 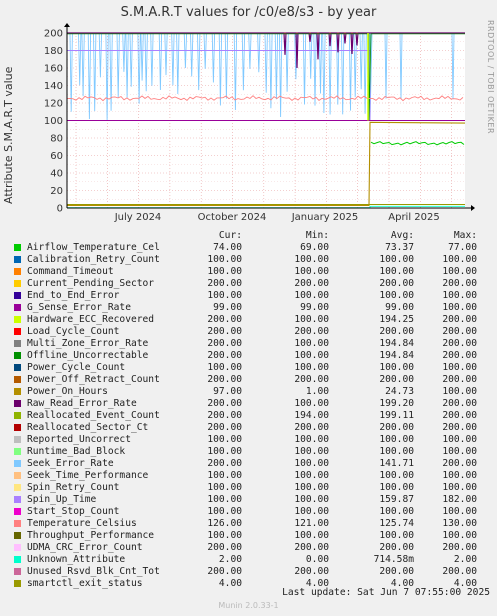 I want to click on y-axis-arrow, so click(x=67, y=25).